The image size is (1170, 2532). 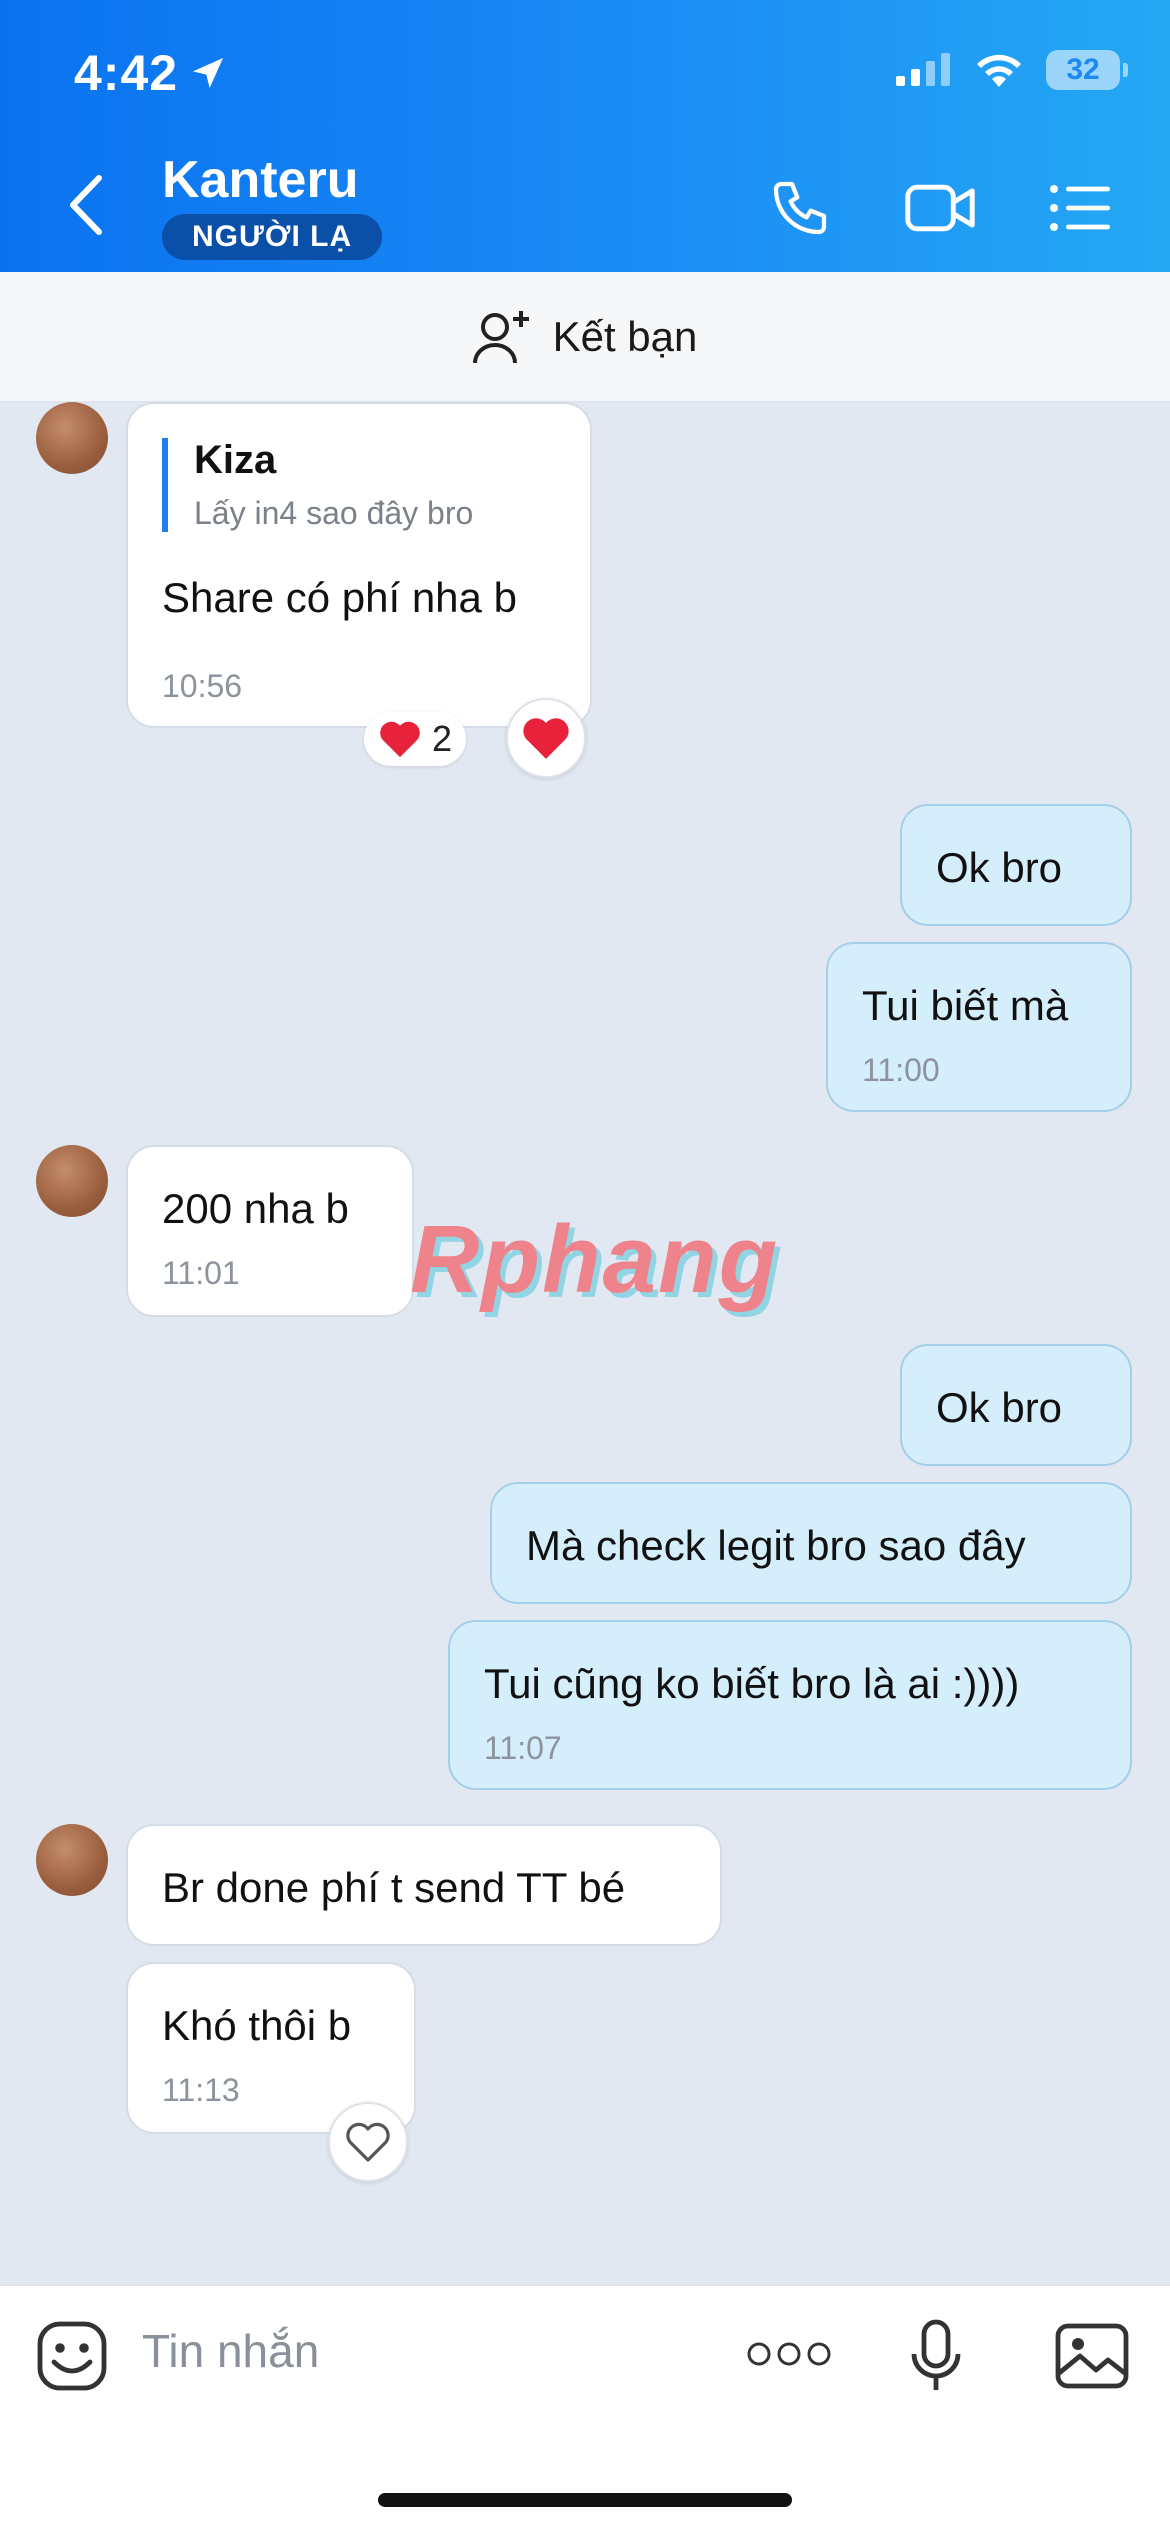 I want to click on message-bubble-outgoing: Tui cũng ko biết bro là ai :)))) 11:07, so click(x=790, y=1705).